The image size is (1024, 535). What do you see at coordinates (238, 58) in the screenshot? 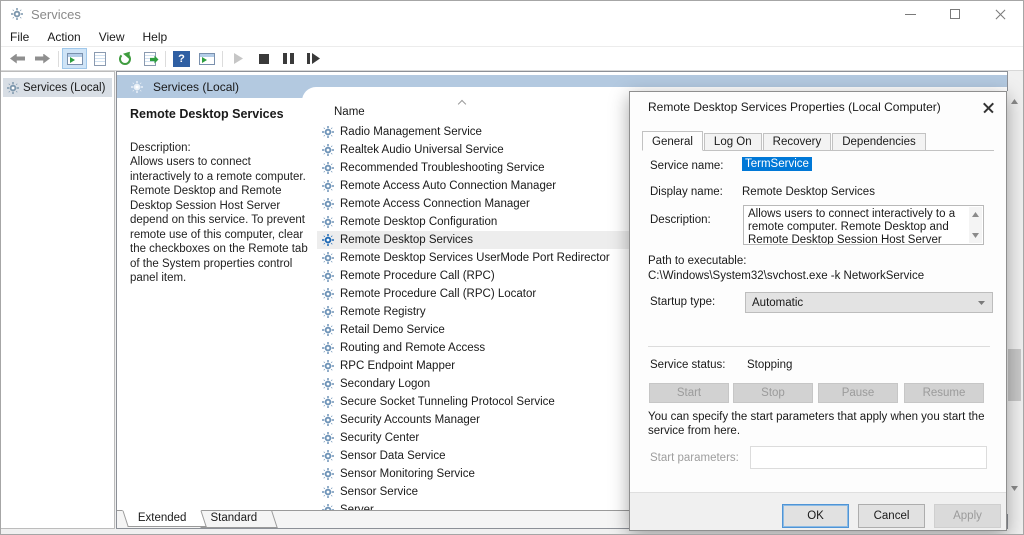
I see `start-service-icon` at bounding box center [238, 58].